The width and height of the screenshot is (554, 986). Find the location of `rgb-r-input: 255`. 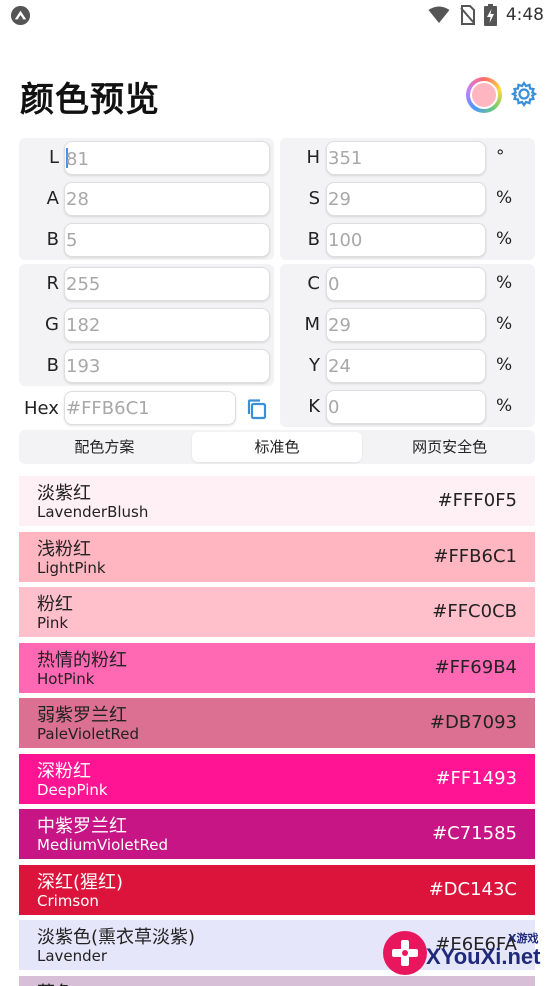

rgb-r-input: 255 is located at coordinates (167, 284).